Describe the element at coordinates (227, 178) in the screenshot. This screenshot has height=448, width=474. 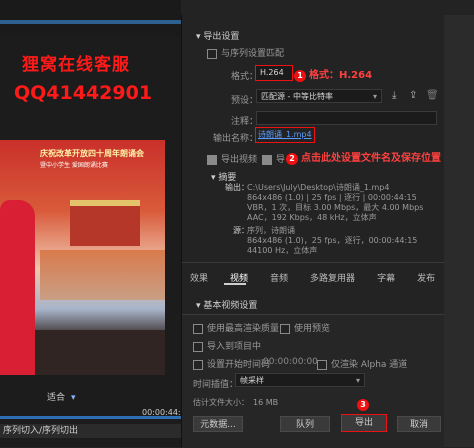
I see `summary-title: 摘要` at that location.